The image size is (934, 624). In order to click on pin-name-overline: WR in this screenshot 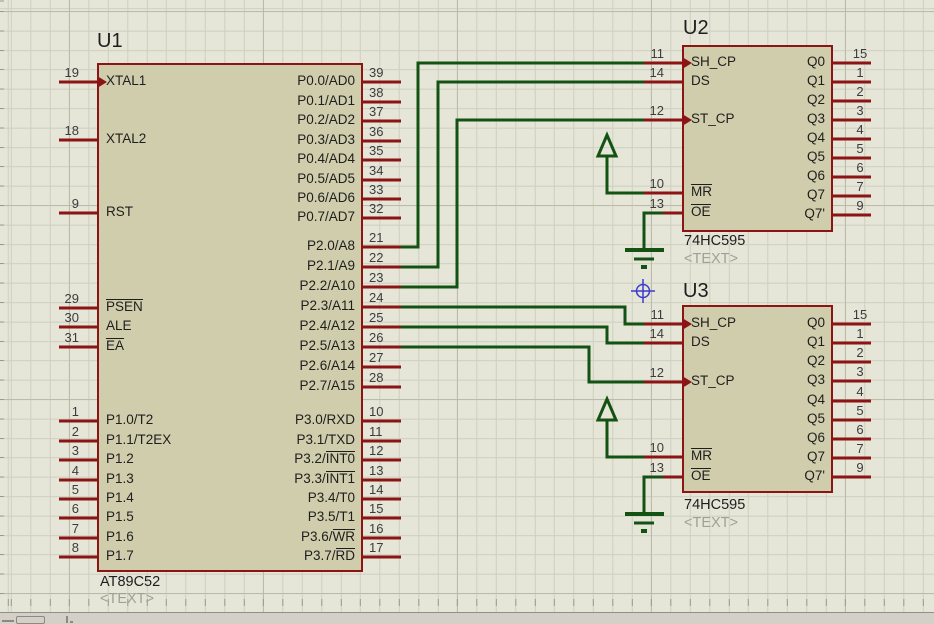, I will do `click(343, 536)`.